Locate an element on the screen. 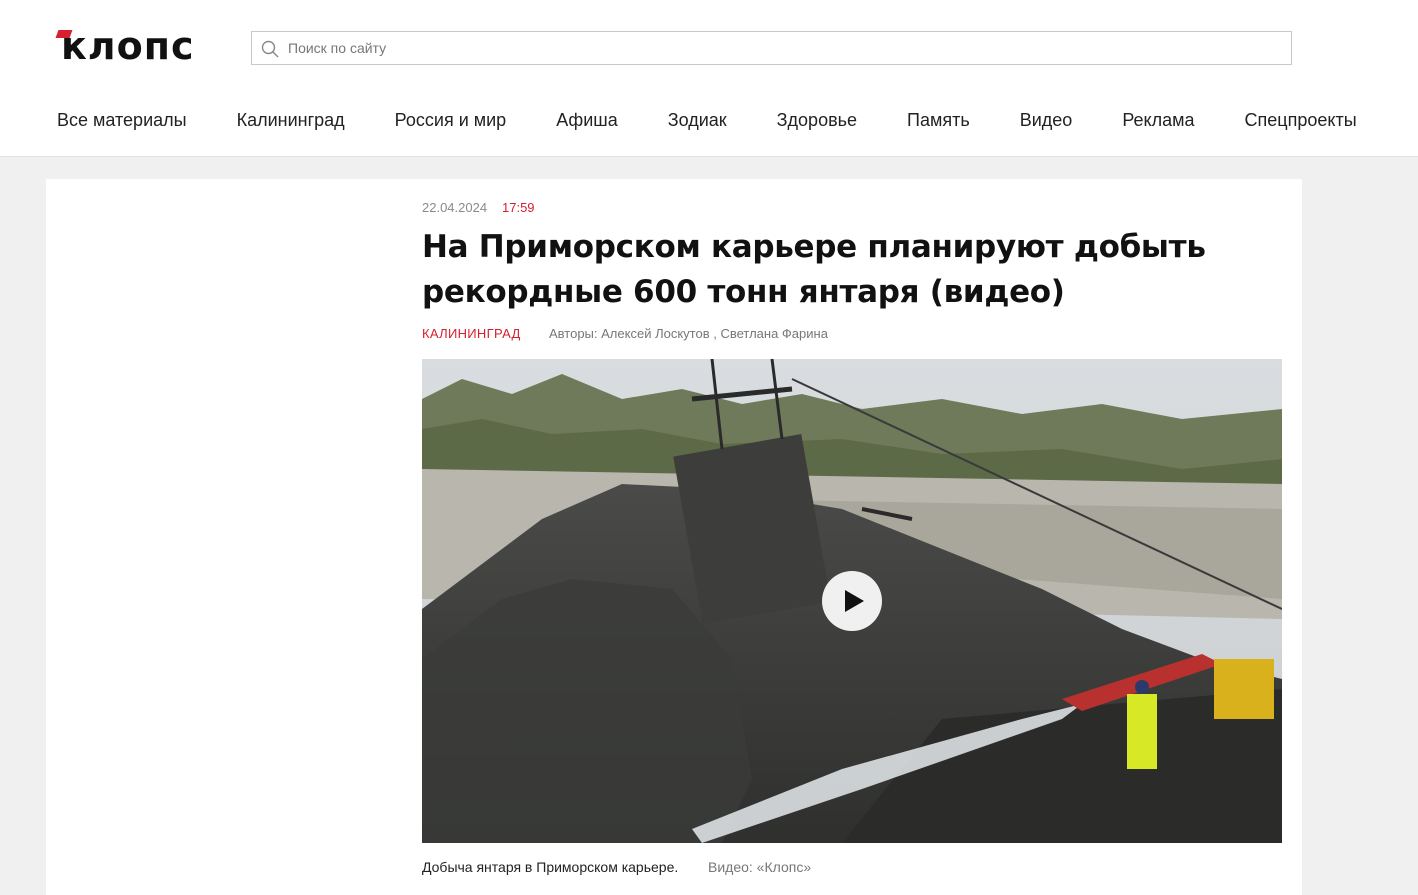 The image size is (1418, 895). author-link: Светлана Фарина is located at coordinates (773, 333).